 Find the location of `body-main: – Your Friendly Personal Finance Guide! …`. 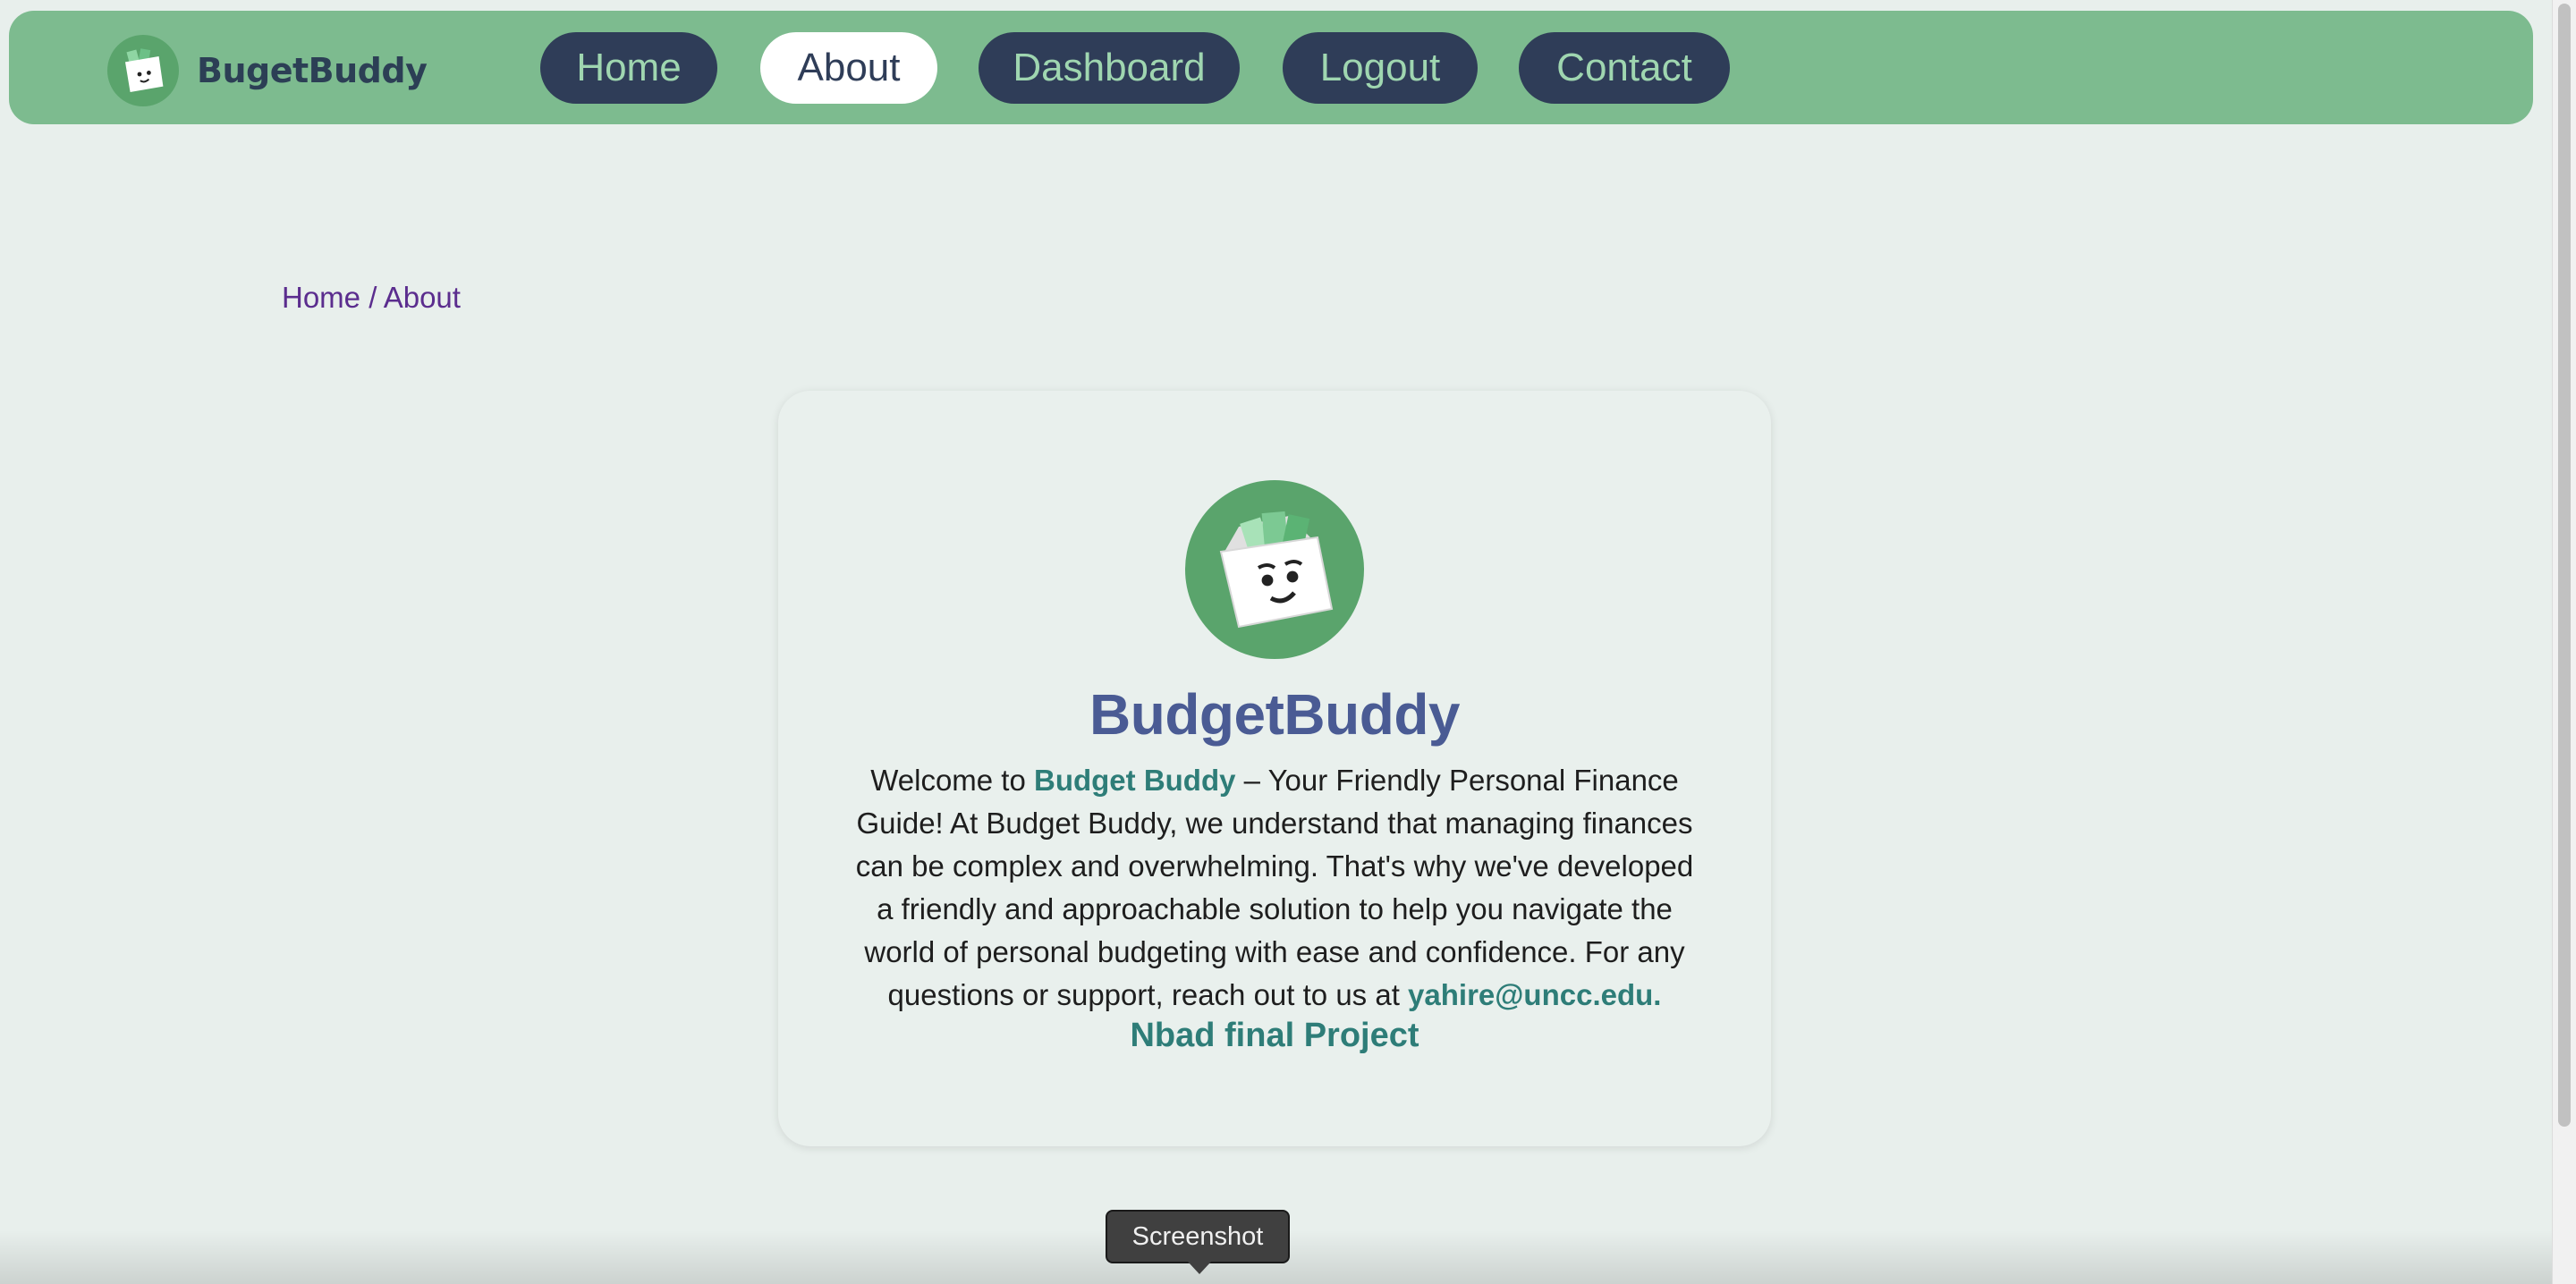

body-main: – Your Friendly Personal Finance Guide! … is located at coordinates (1274, 888).